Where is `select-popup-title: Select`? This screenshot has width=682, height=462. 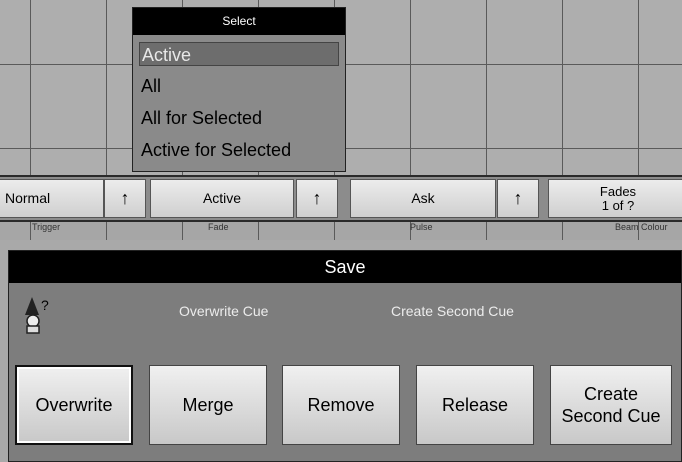 select-popup-title: Select is located at coordinates (239, 21).